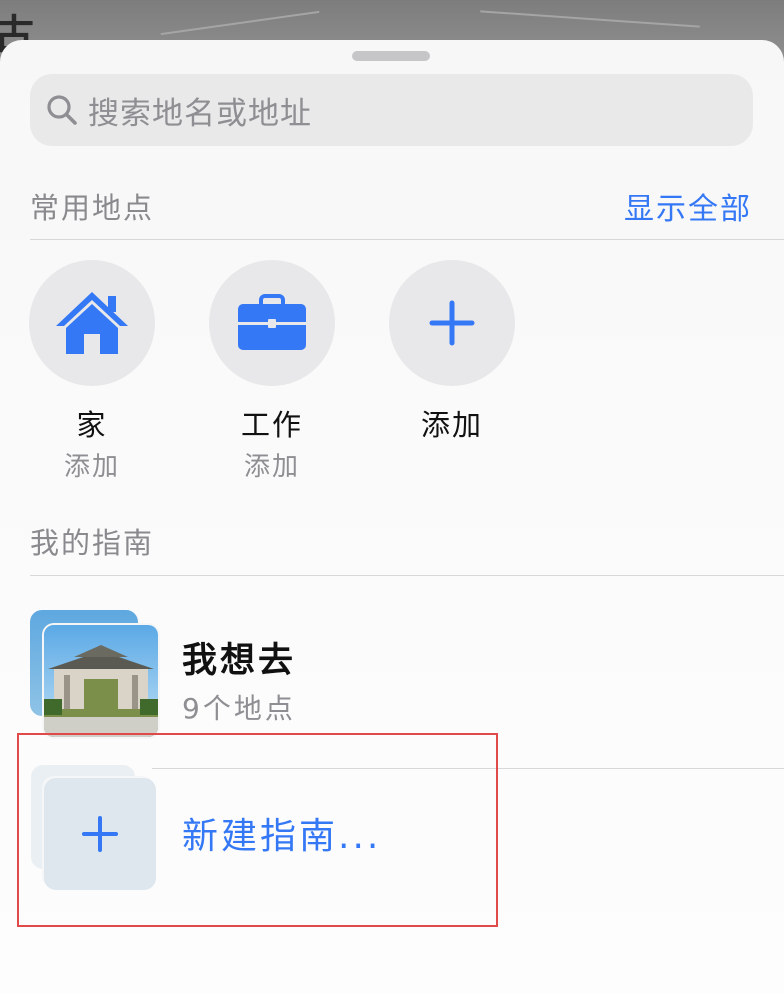  What do you see at coordinates (391, 110) in the screenshot?
I see `search-bar: 搜索地名或地址` at bounding box center [391, 110].